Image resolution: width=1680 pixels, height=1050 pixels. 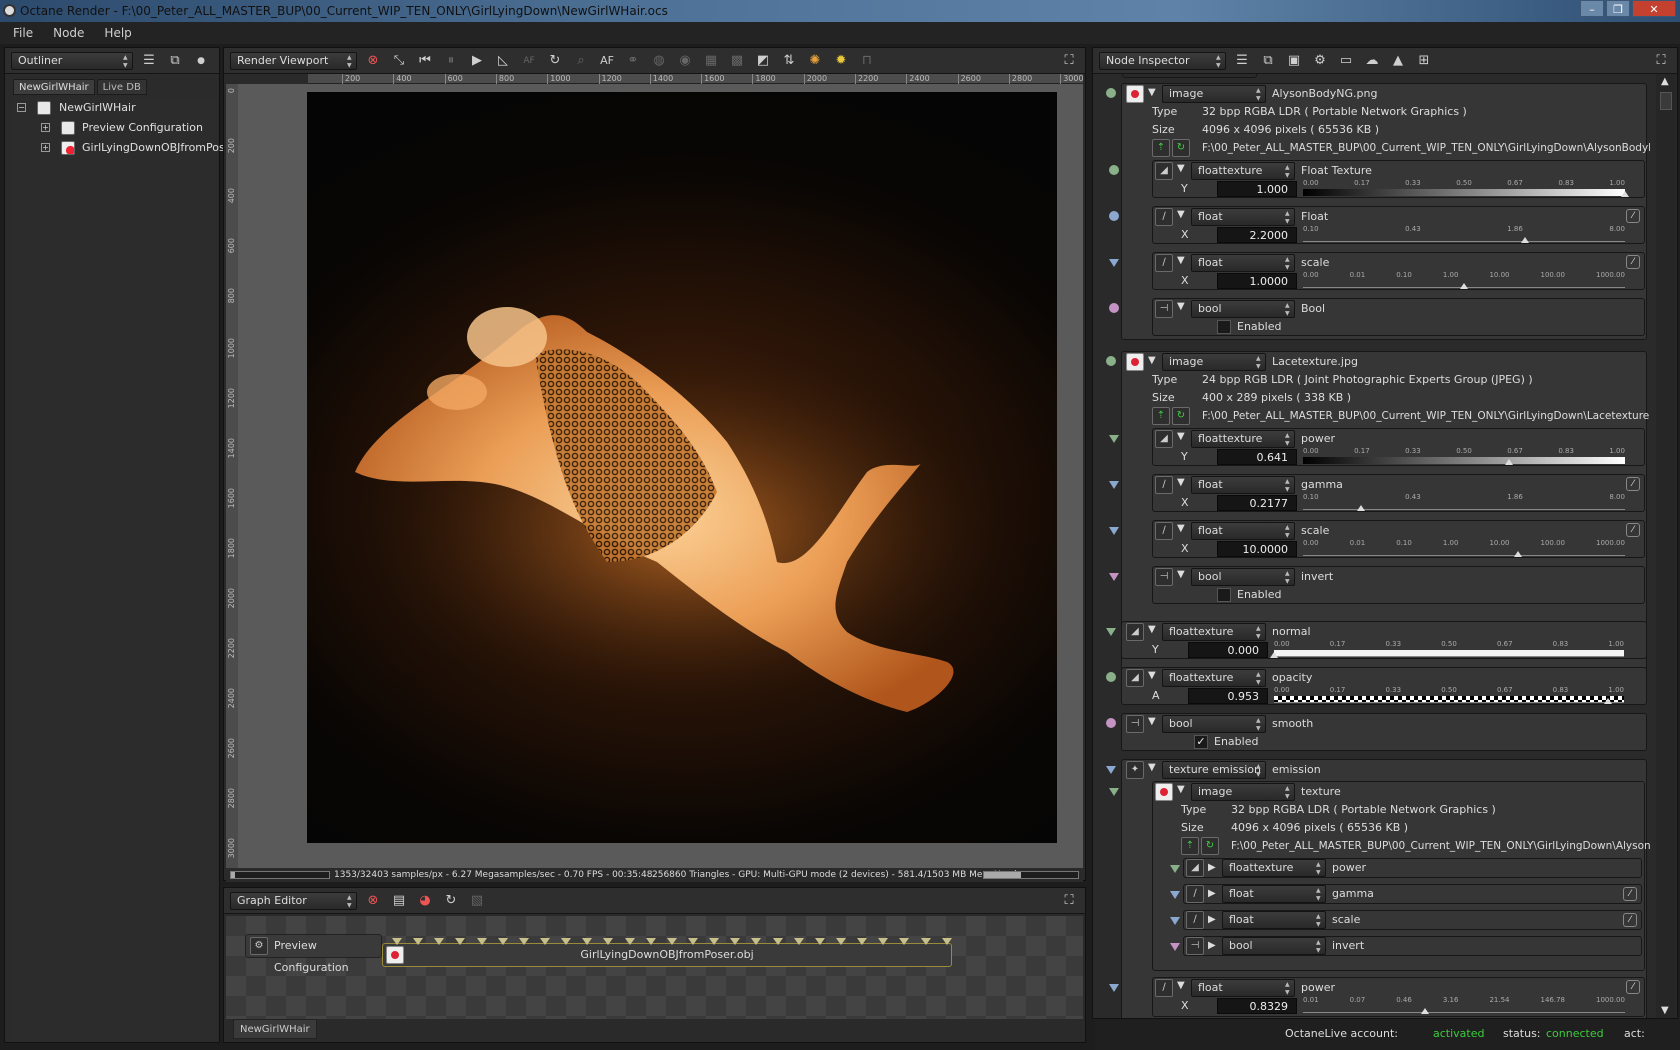 I want to click on value-field: 0.641, so click(x=1257, y=457).